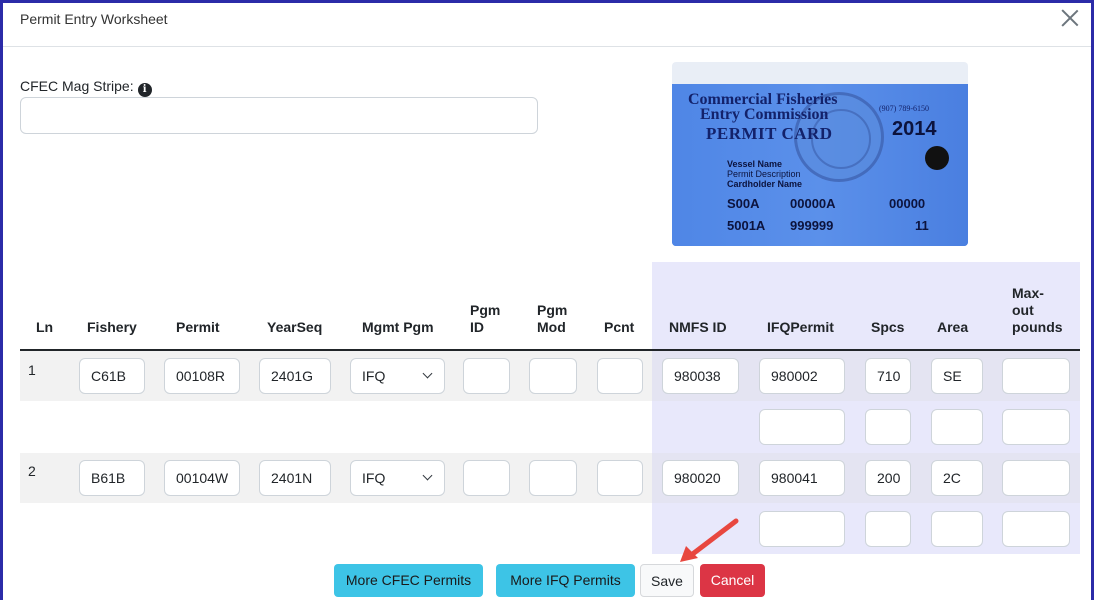 This screenshot has width=1094, height=600. I want to click on more-cfec-permits-button: More CFEC Permits, so click(408, 580).